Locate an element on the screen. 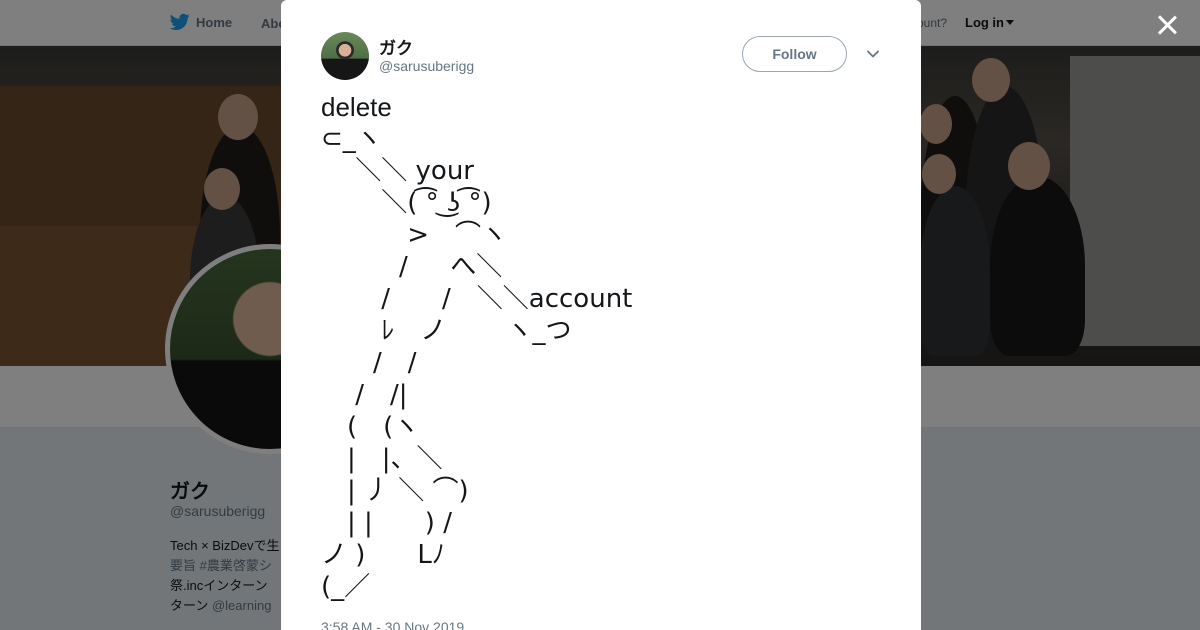  tweet-author-handle: @sarusuberigg is located at coordinates (426, 66).